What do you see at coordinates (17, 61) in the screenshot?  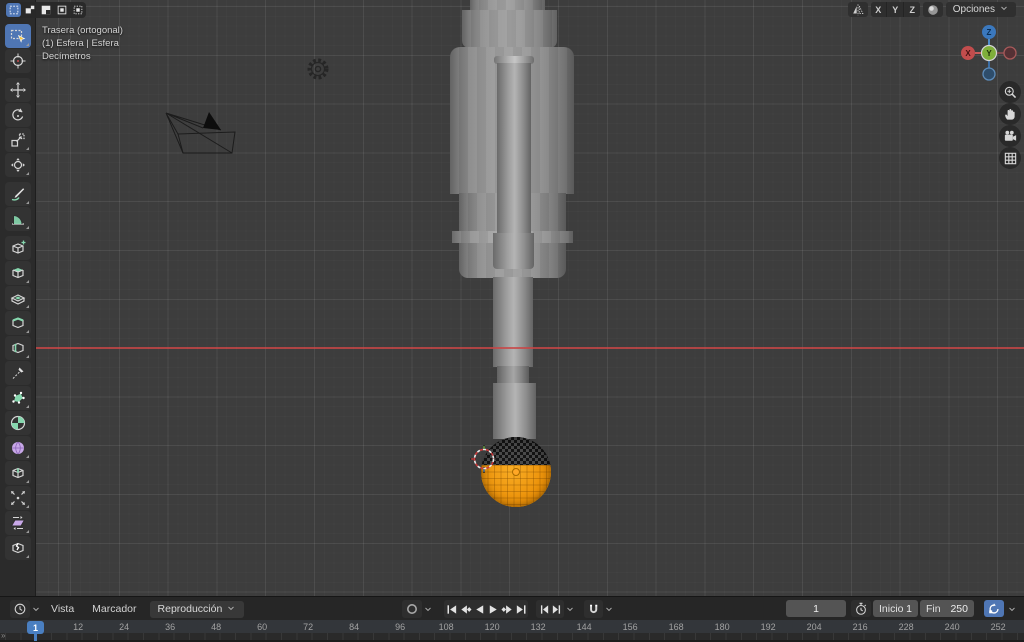 I see `tool-cursor` at bounding box center [17, 61].